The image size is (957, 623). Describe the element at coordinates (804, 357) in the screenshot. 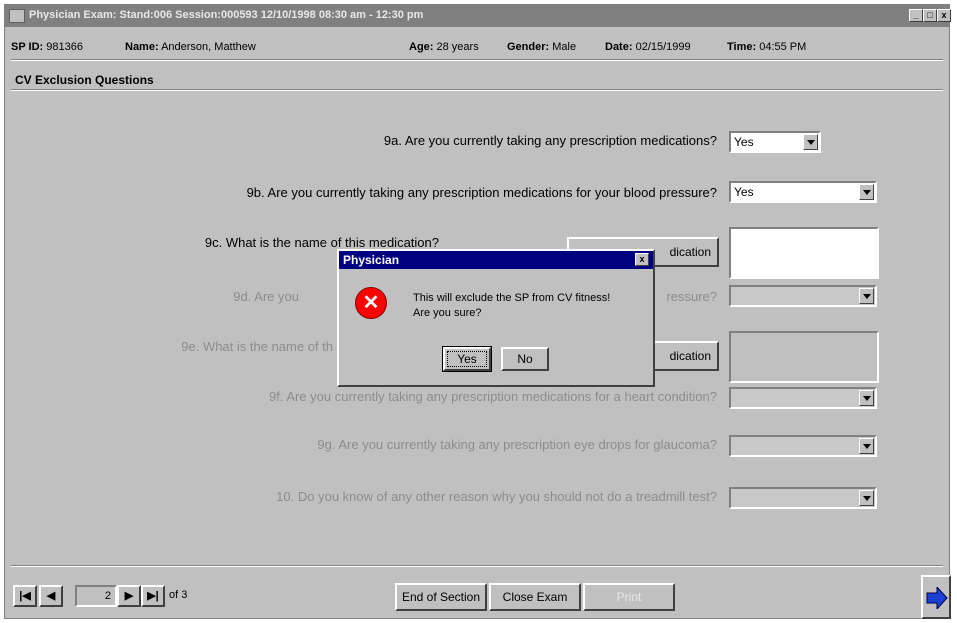

I see `medication-name-9e-field` at that location.